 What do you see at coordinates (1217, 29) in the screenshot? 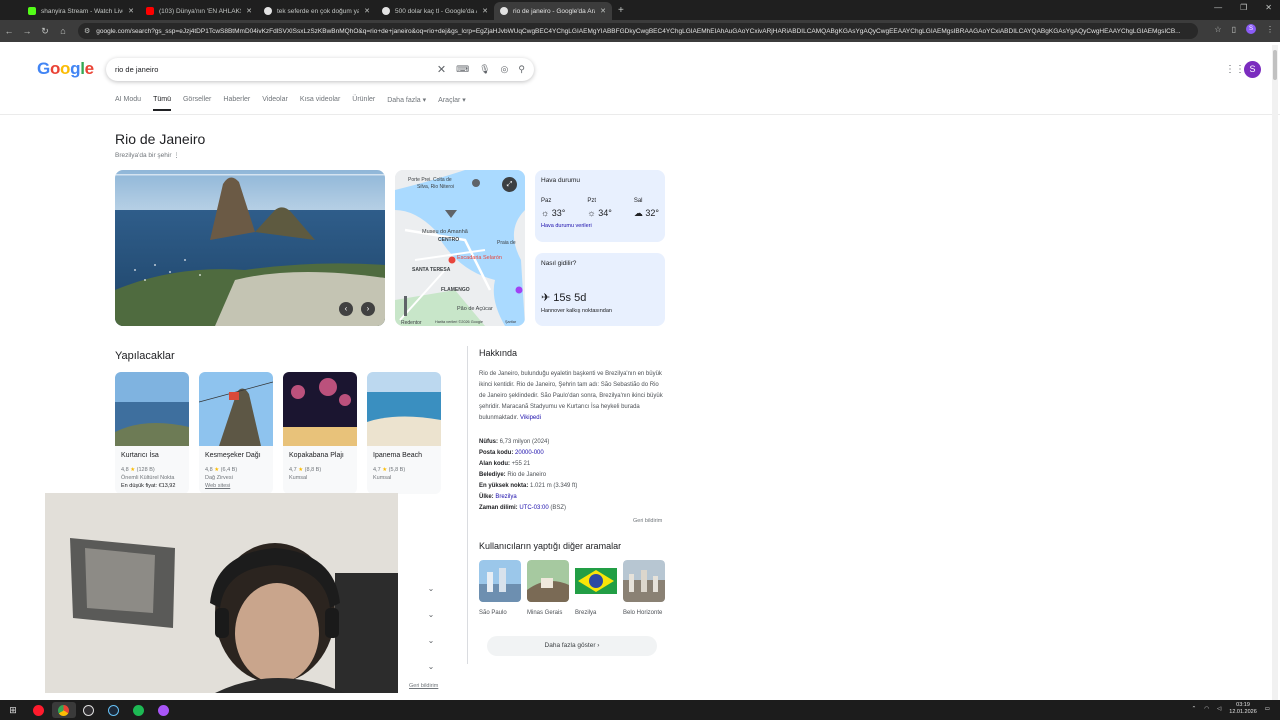
I see `bookmark-star-icon: ☆` at bounding box center [1217, 29].